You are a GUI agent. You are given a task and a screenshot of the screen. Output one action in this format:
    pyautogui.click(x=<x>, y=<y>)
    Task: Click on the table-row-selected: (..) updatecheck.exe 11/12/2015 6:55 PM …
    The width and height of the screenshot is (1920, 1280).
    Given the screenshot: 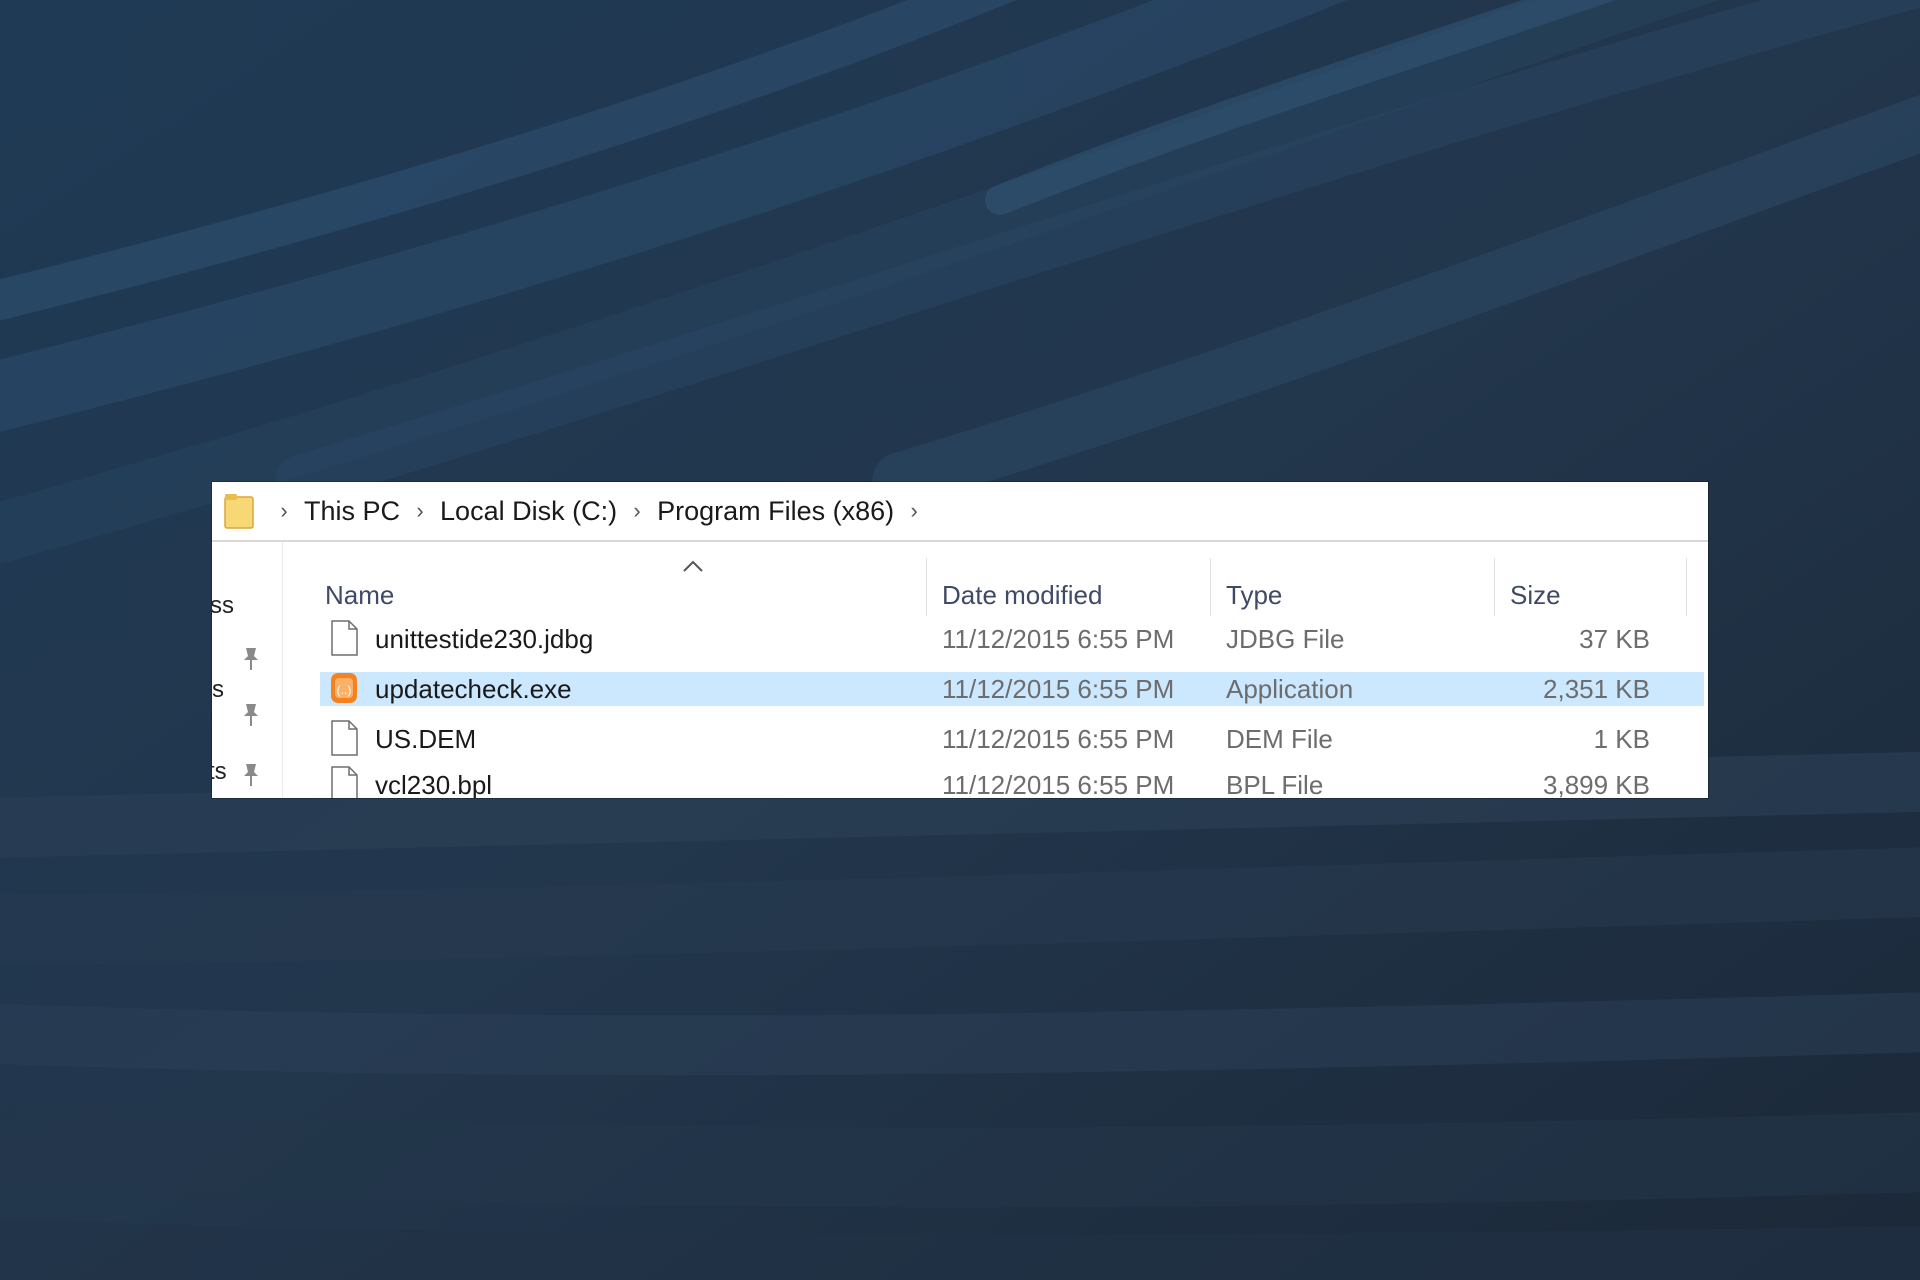 What is the action you would take?
    pyautogui.click(x=995, y=689)
    